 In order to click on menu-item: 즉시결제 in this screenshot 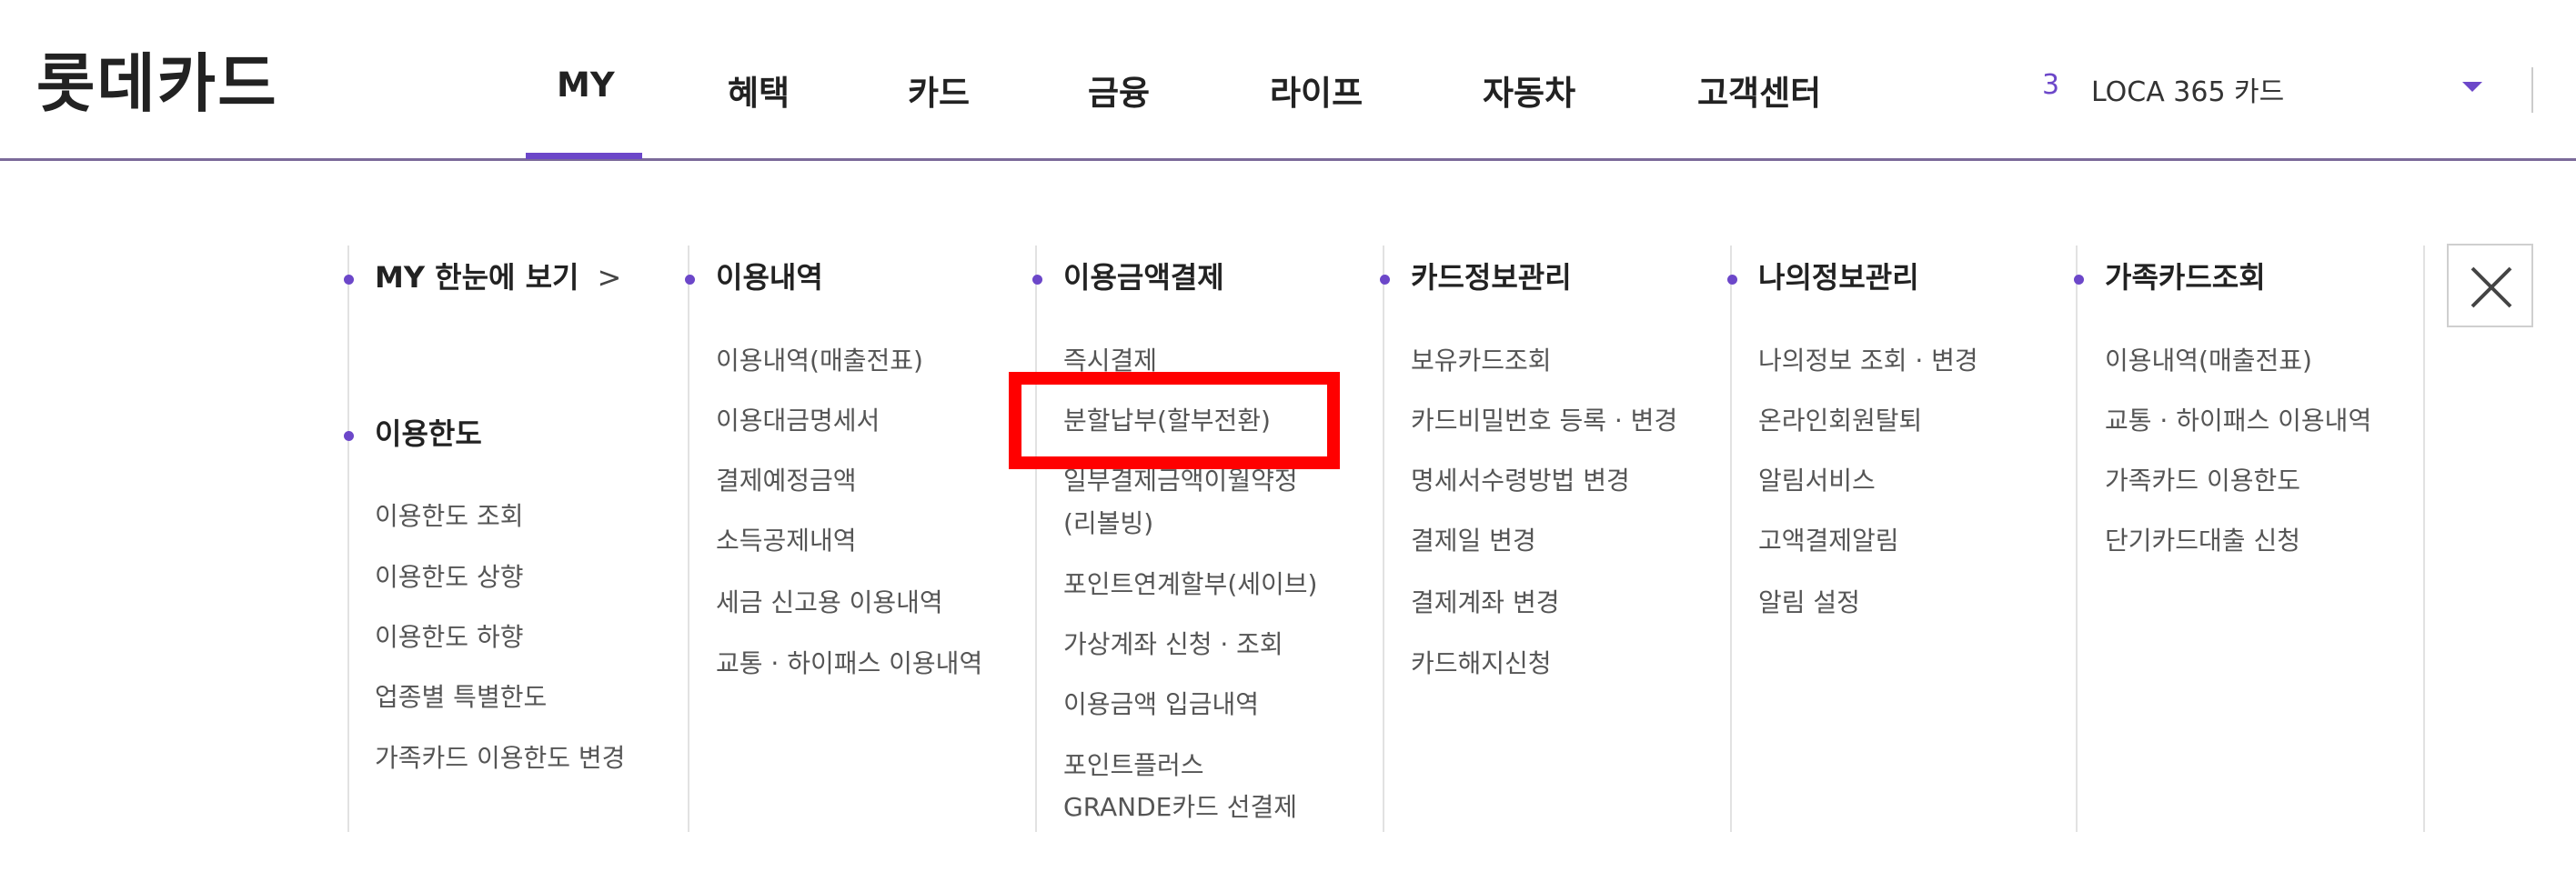, I will do `click(1110, 361)`.